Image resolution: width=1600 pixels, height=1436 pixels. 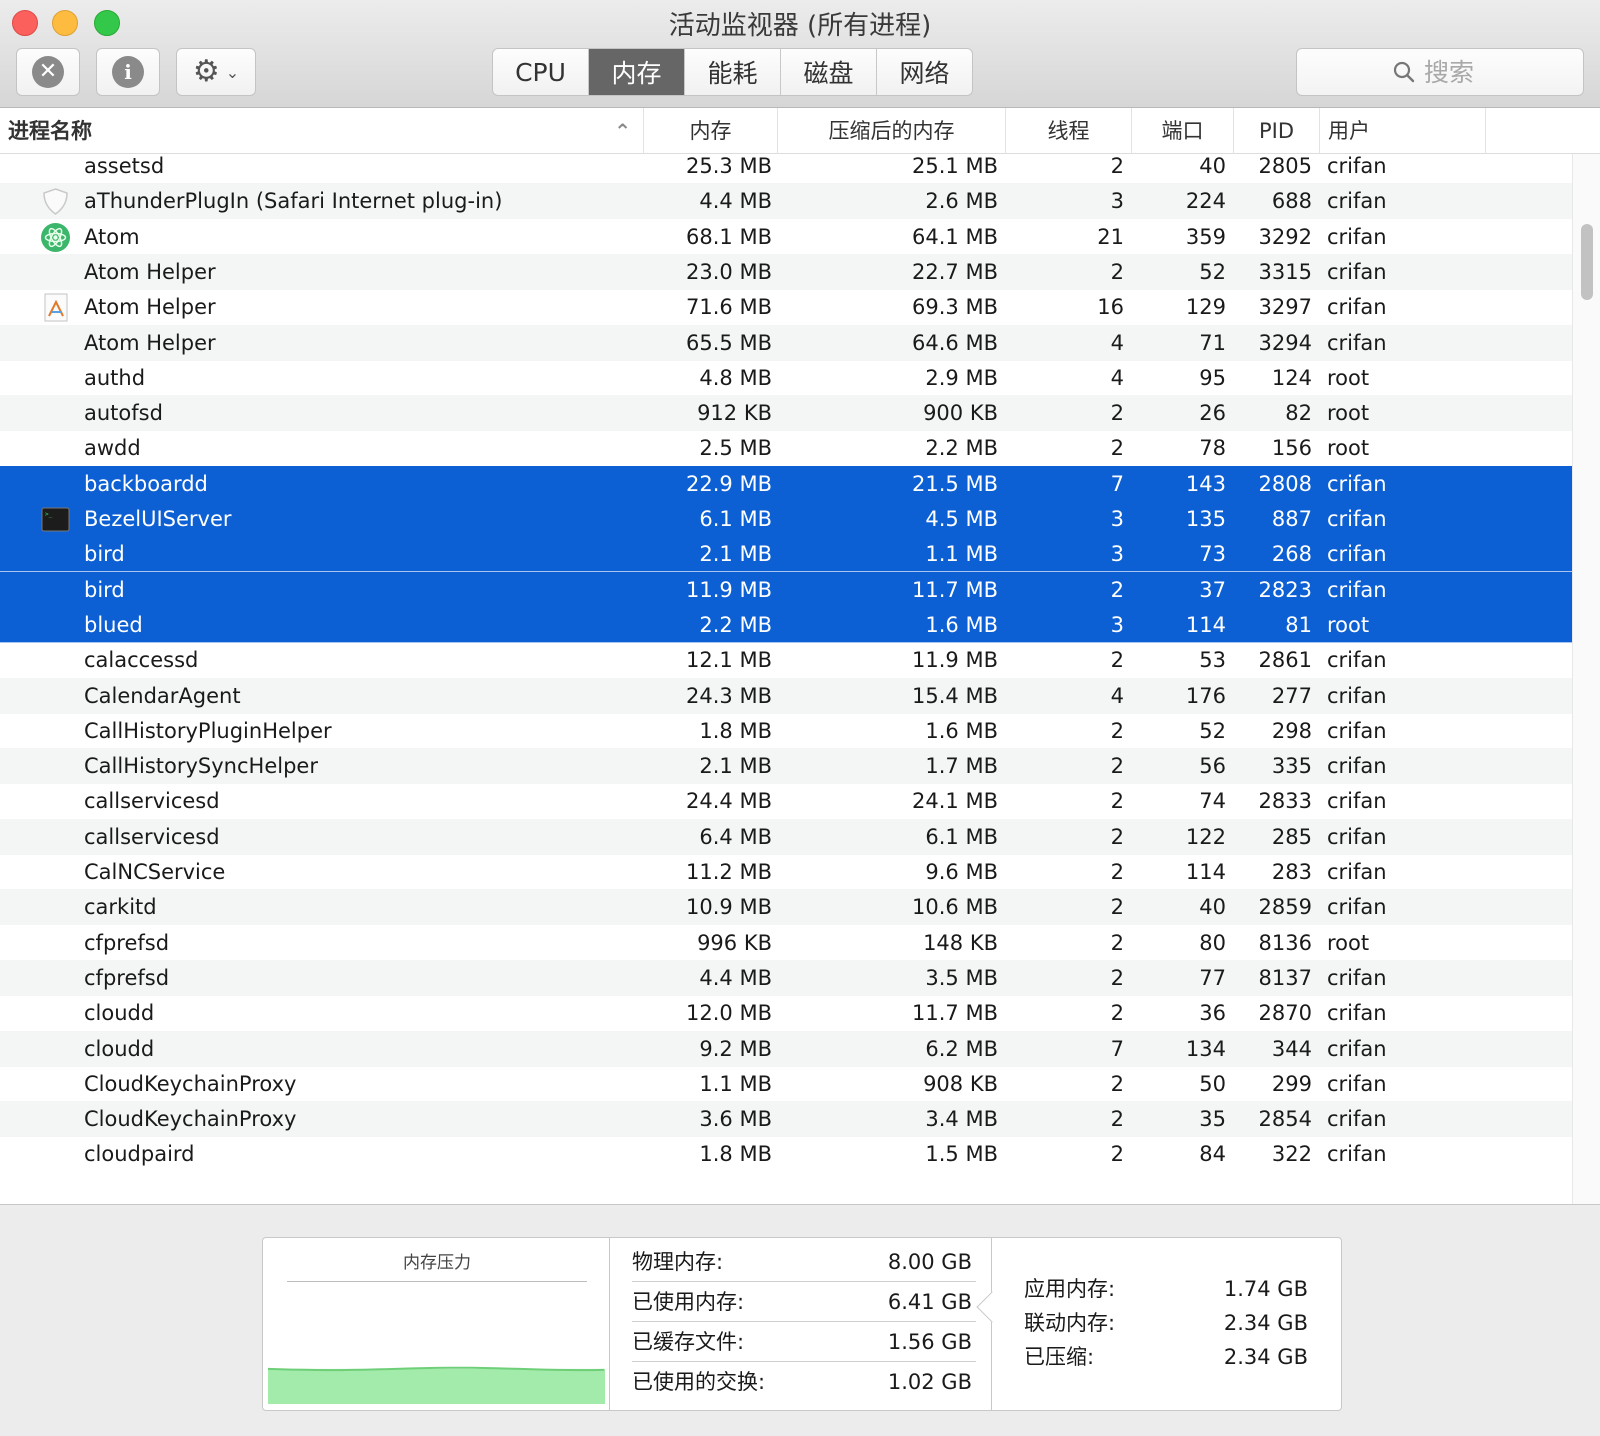 I want to click on tab-network: 网络, so click(x=924, y=72).